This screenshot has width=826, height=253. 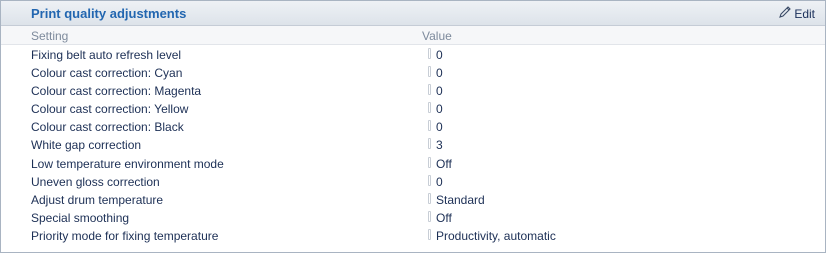 What do you see at coordinates (413, 72) in the screenshot?
I see `settings-row: Colour cast correction: Cyan 0` at bounding box center [413, 72].